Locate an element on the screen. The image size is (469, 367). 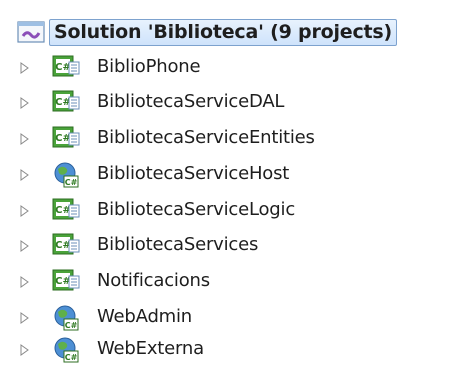
project-item-bibliotecaserviceentities: BibliotecaServiceEntities is located at coordinates (230, 139).